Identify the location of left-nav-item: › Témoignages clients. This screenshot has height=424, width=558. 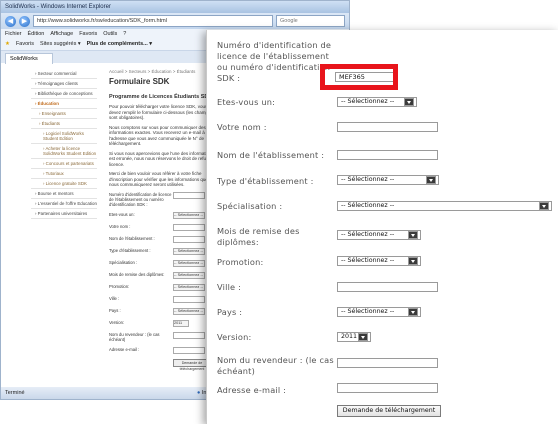
(64, 84).